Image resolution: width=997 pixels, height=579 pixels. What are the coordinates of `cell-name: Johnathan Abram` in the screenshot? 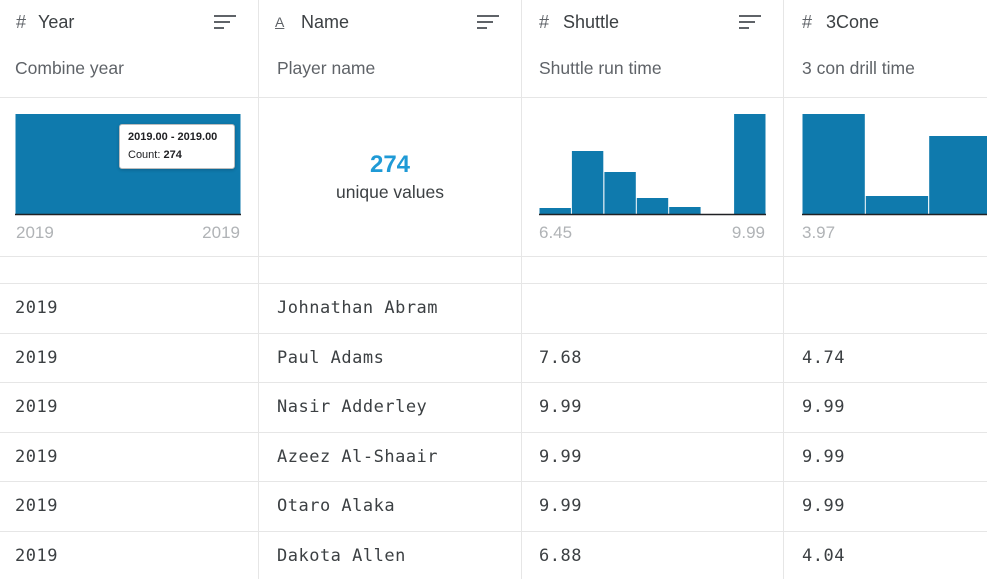 It's located at (358, 308).